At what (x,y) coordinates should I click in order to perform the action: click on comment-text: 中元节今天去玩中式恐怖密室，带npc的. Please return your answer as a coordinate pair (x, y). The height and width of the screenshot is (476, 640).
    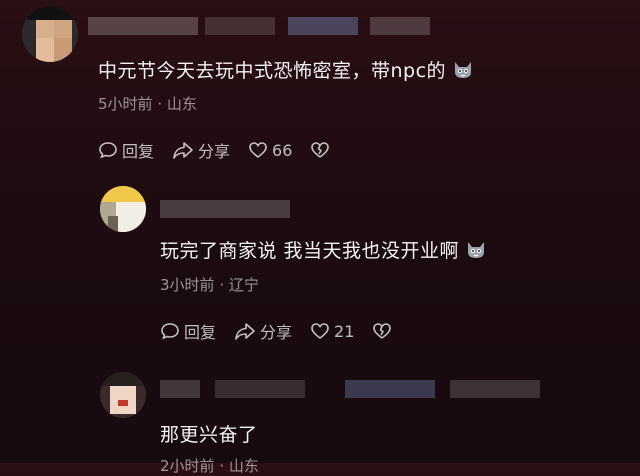
    Looking at the image, I should click on (286, 70).